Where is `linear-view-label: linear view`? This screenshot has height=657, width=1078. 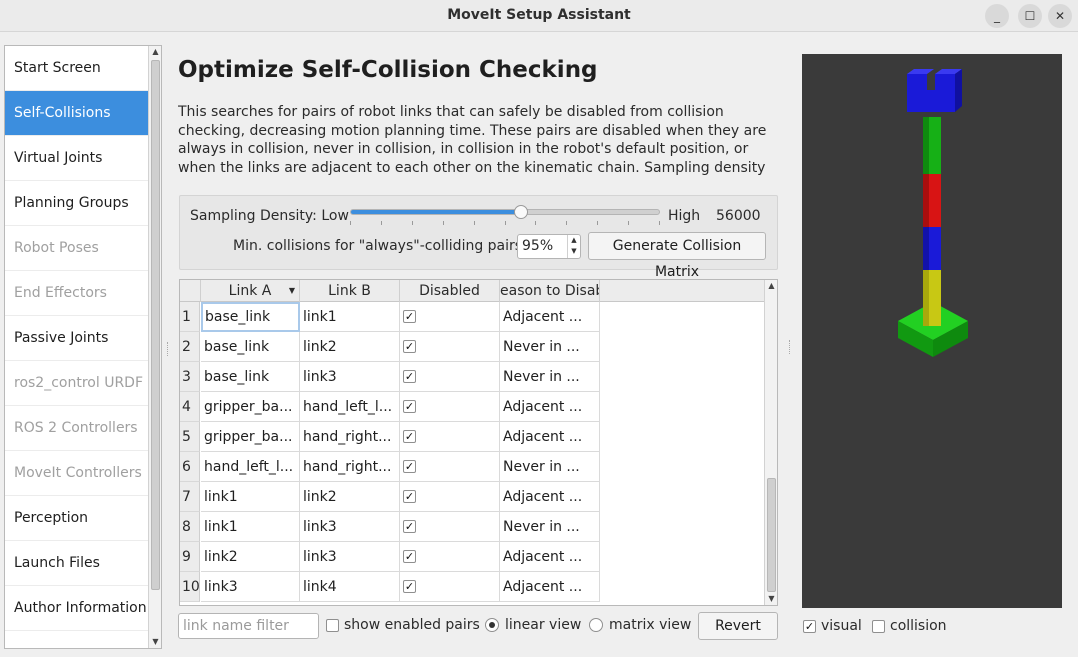 linear-view-label: linear view is located at coordinates (543, 625).